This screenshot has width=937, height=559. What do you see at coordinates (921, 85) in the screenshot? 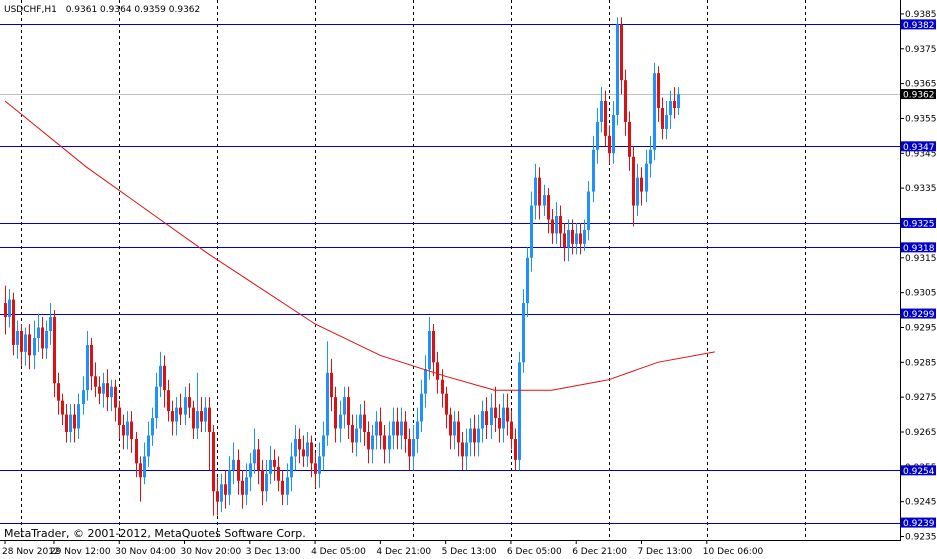
I see `price-tick-label: 0.9365` at bounding box center [921, 85].